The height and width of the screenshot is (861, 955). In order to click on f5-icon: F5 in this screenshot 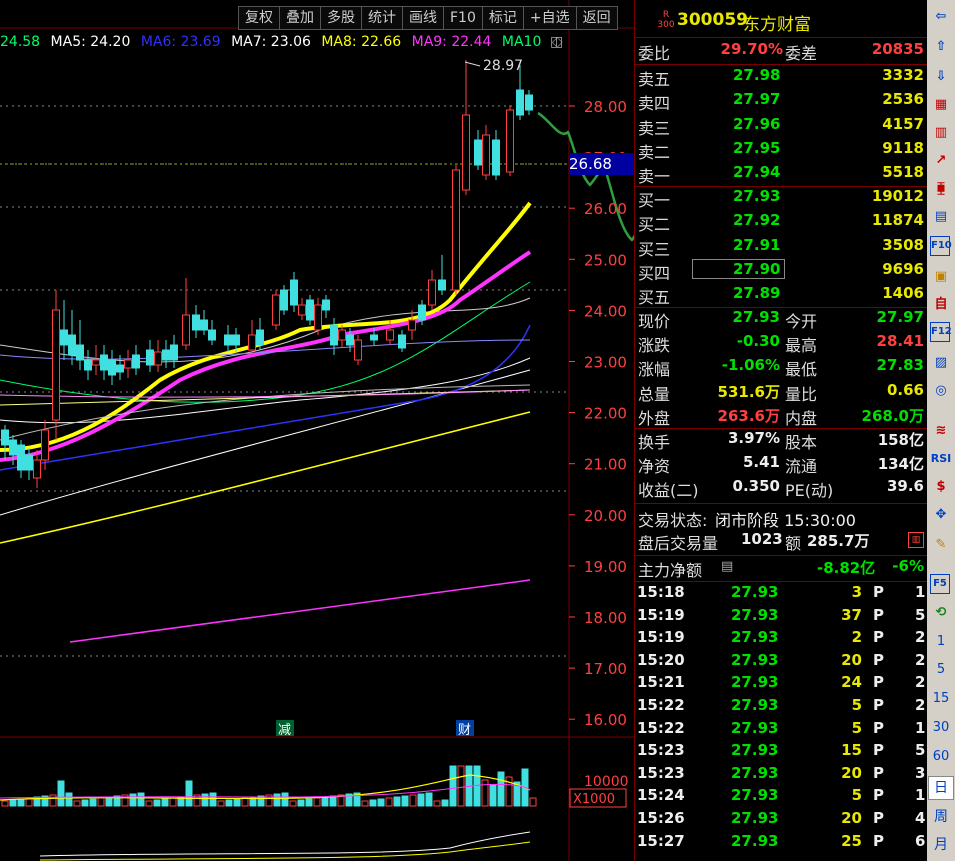, I will do `click(940, 584)`.